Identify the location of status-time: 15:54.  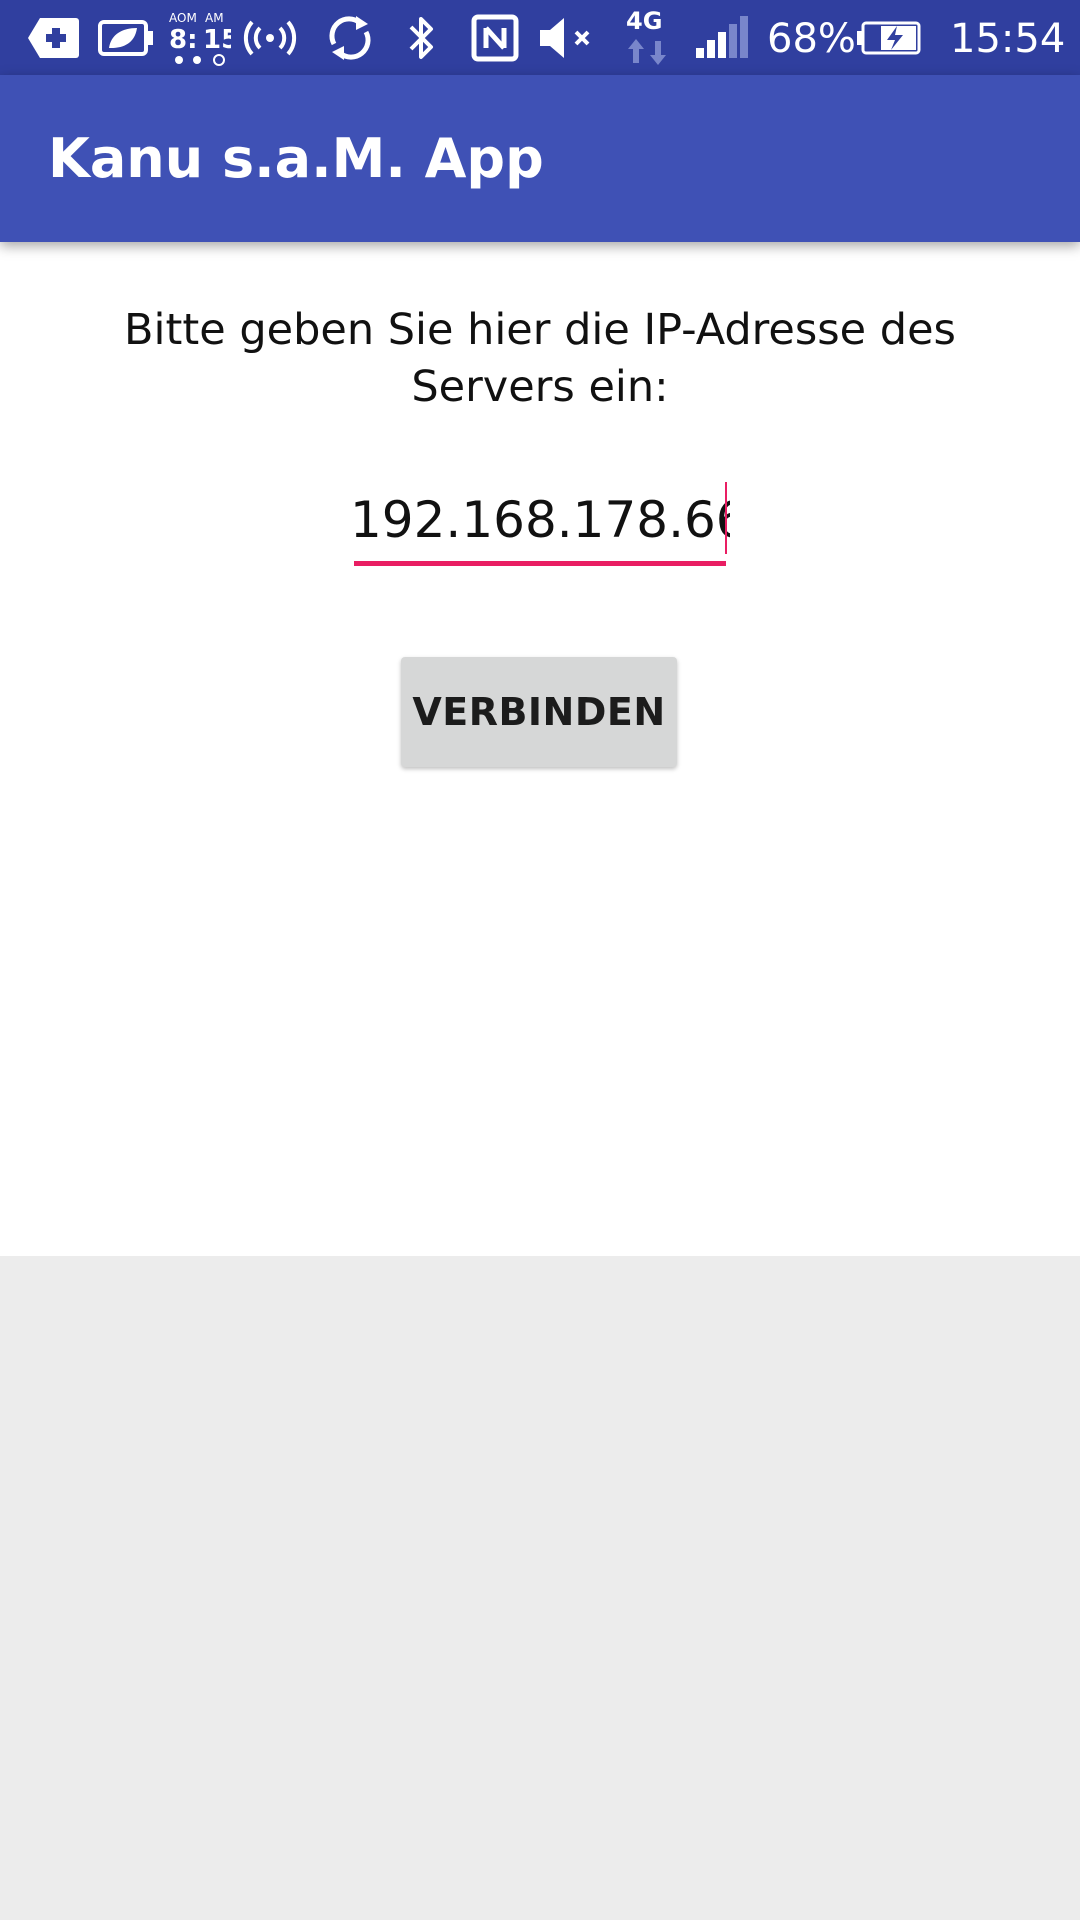
(1008, 39).